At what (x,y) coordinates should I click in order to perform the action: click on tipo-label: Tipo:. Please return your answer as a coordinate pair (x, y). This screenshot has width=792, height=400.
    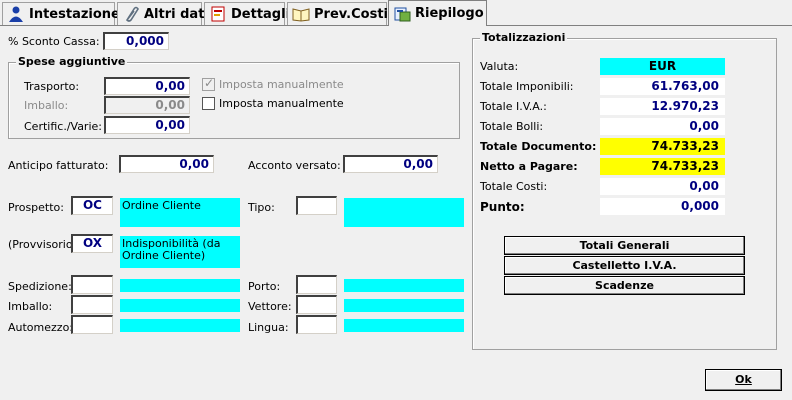
    Looking at the image, I should click on (261, 207).